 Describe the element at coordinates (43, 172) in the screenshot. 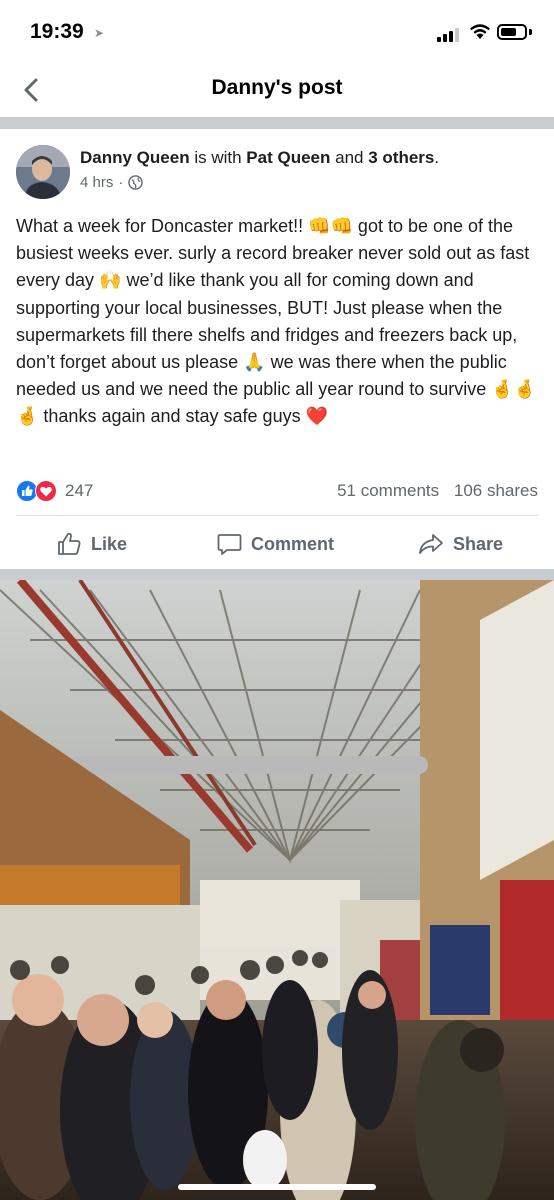

I see `avatar` at that location.